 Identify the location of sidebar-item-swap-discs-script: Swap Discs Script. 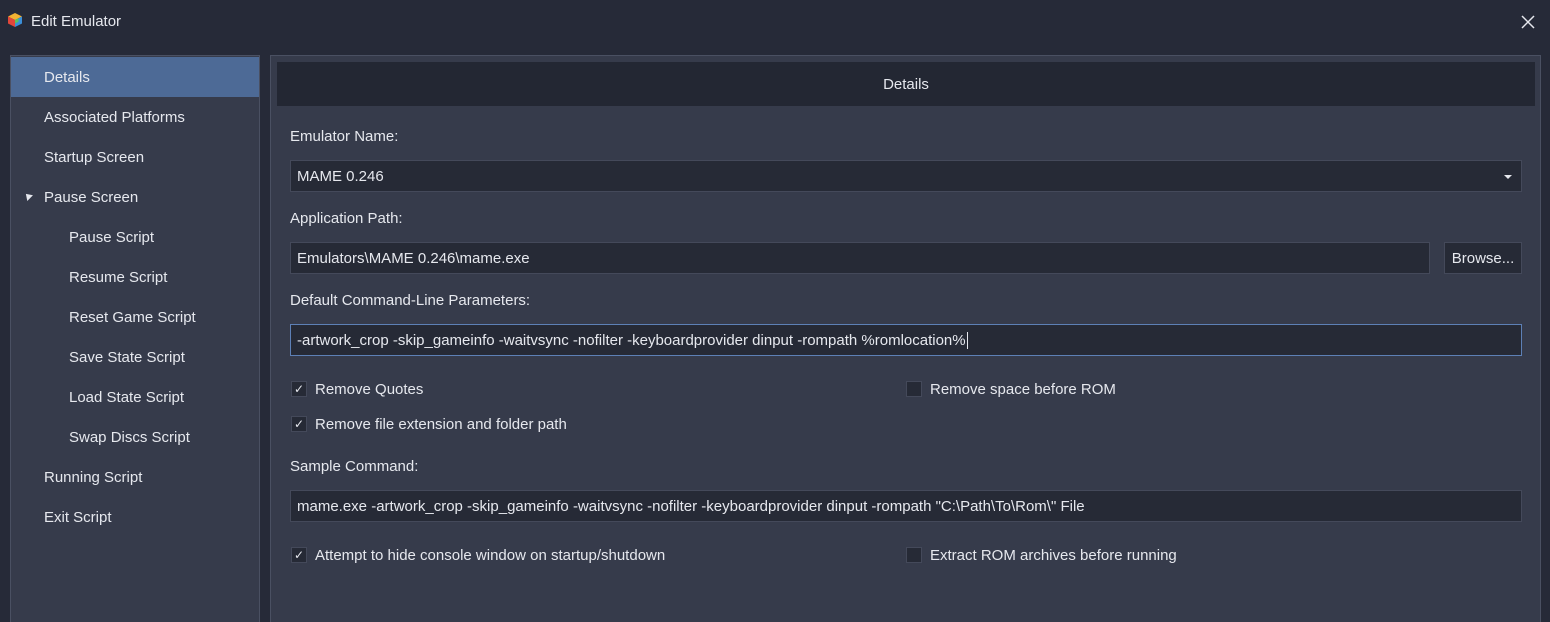
(135, 437).